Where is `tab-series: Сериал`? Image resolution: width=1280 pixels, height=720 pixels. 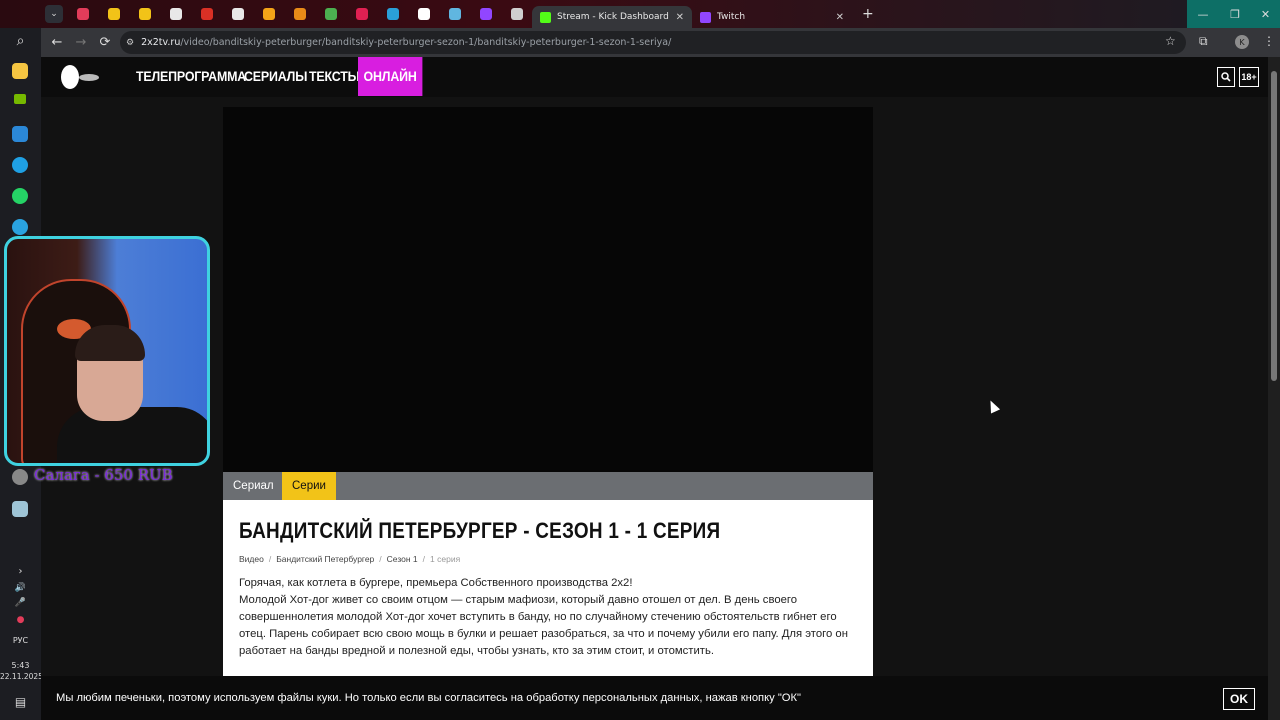
tab-series: Сериал is located at coordinates (253, 486).